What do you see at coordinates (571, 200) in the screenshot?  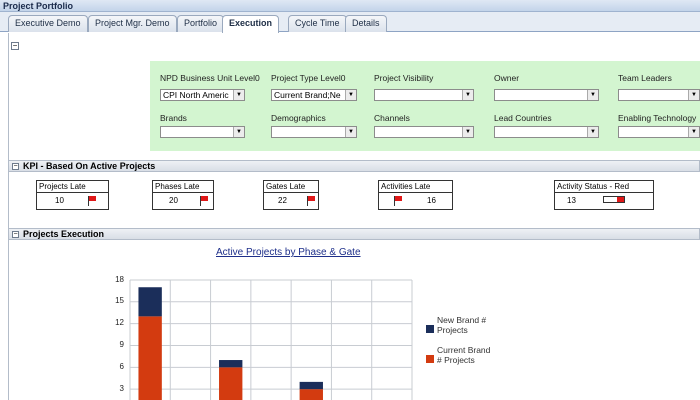 I see `kpi-activity-status-value: 13` at bounding box center [571, 200].